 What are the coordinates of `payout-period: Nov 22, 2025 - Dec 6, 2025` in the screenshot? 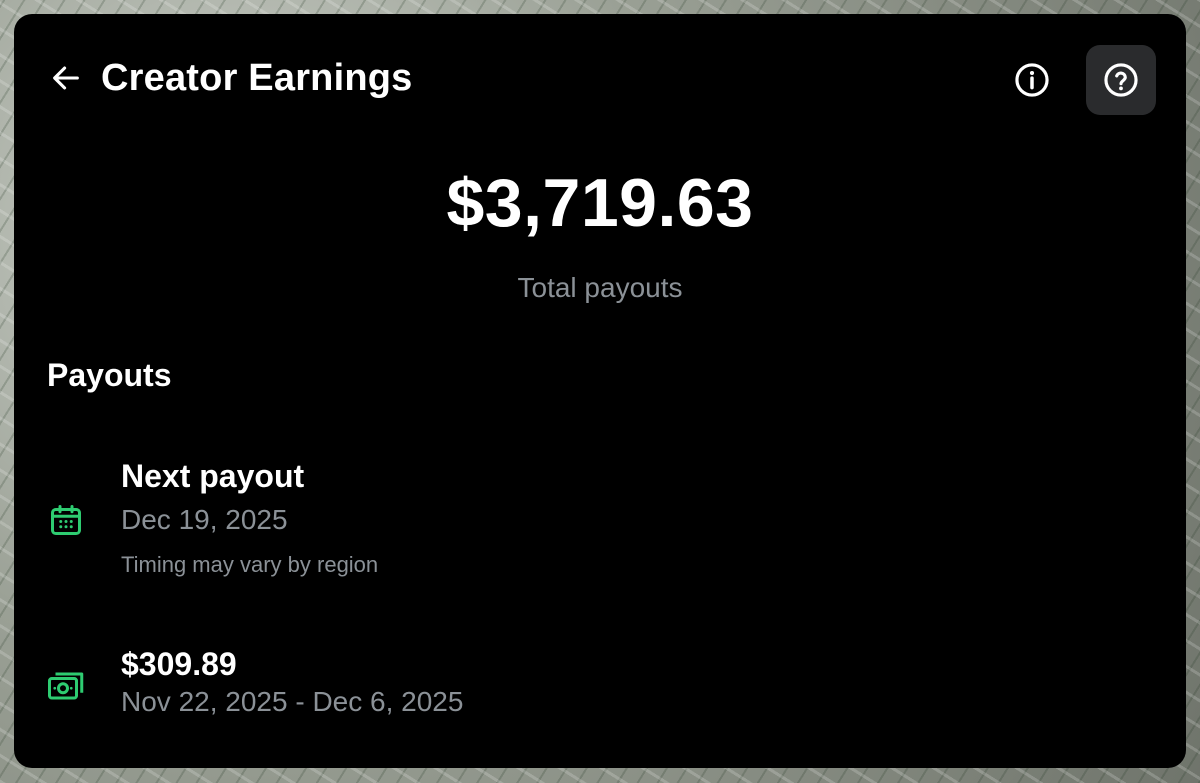 It's located at (292, 701).